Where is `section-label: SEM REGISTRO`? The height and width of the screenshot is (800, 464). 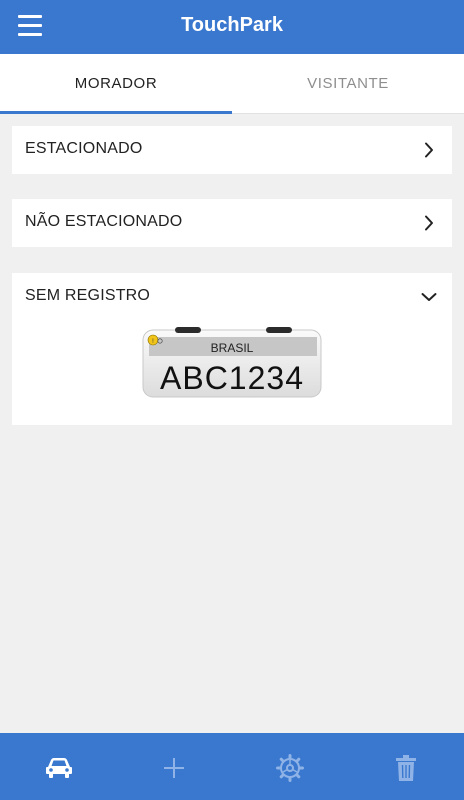
section-label: SEM REGISTRO is located at coordinates (88, 295).